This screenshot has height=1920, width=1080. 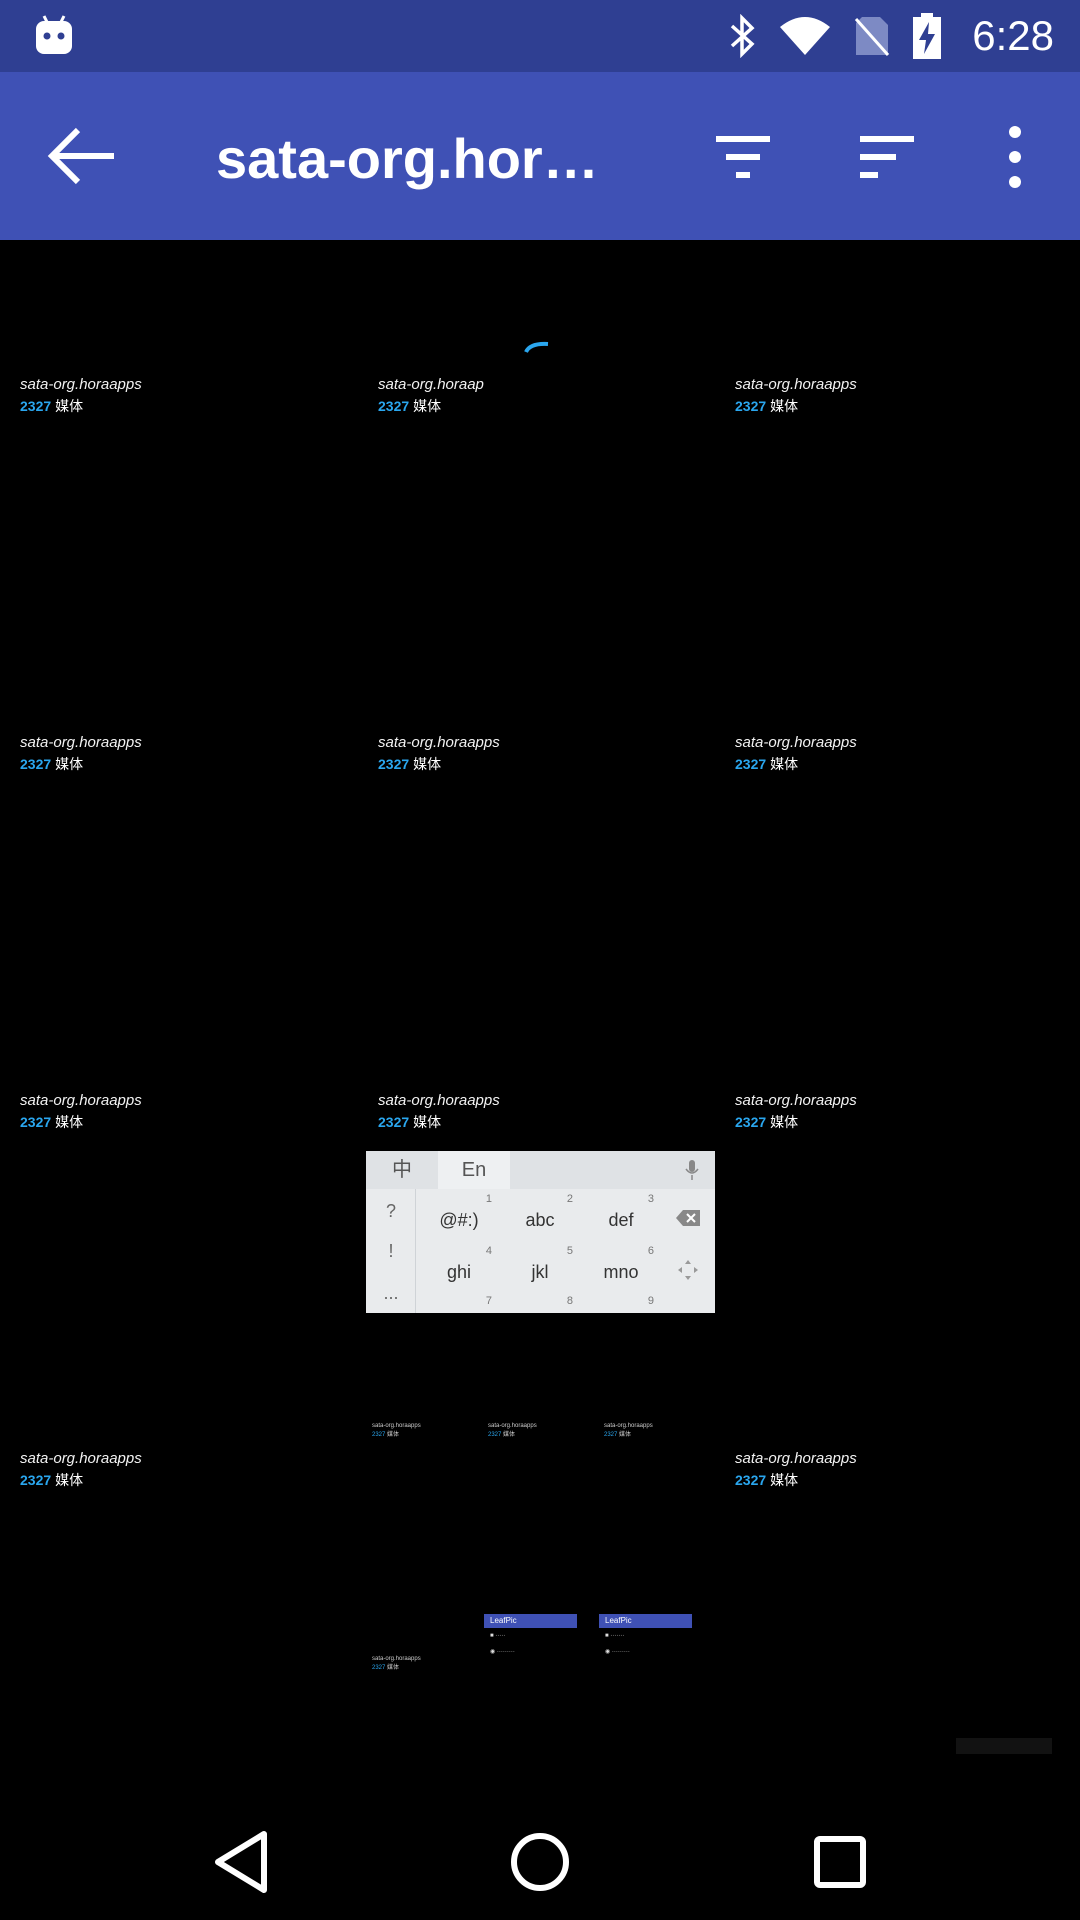 I want to click on keyboard-key-label: def, so click(x=621, y=1220).